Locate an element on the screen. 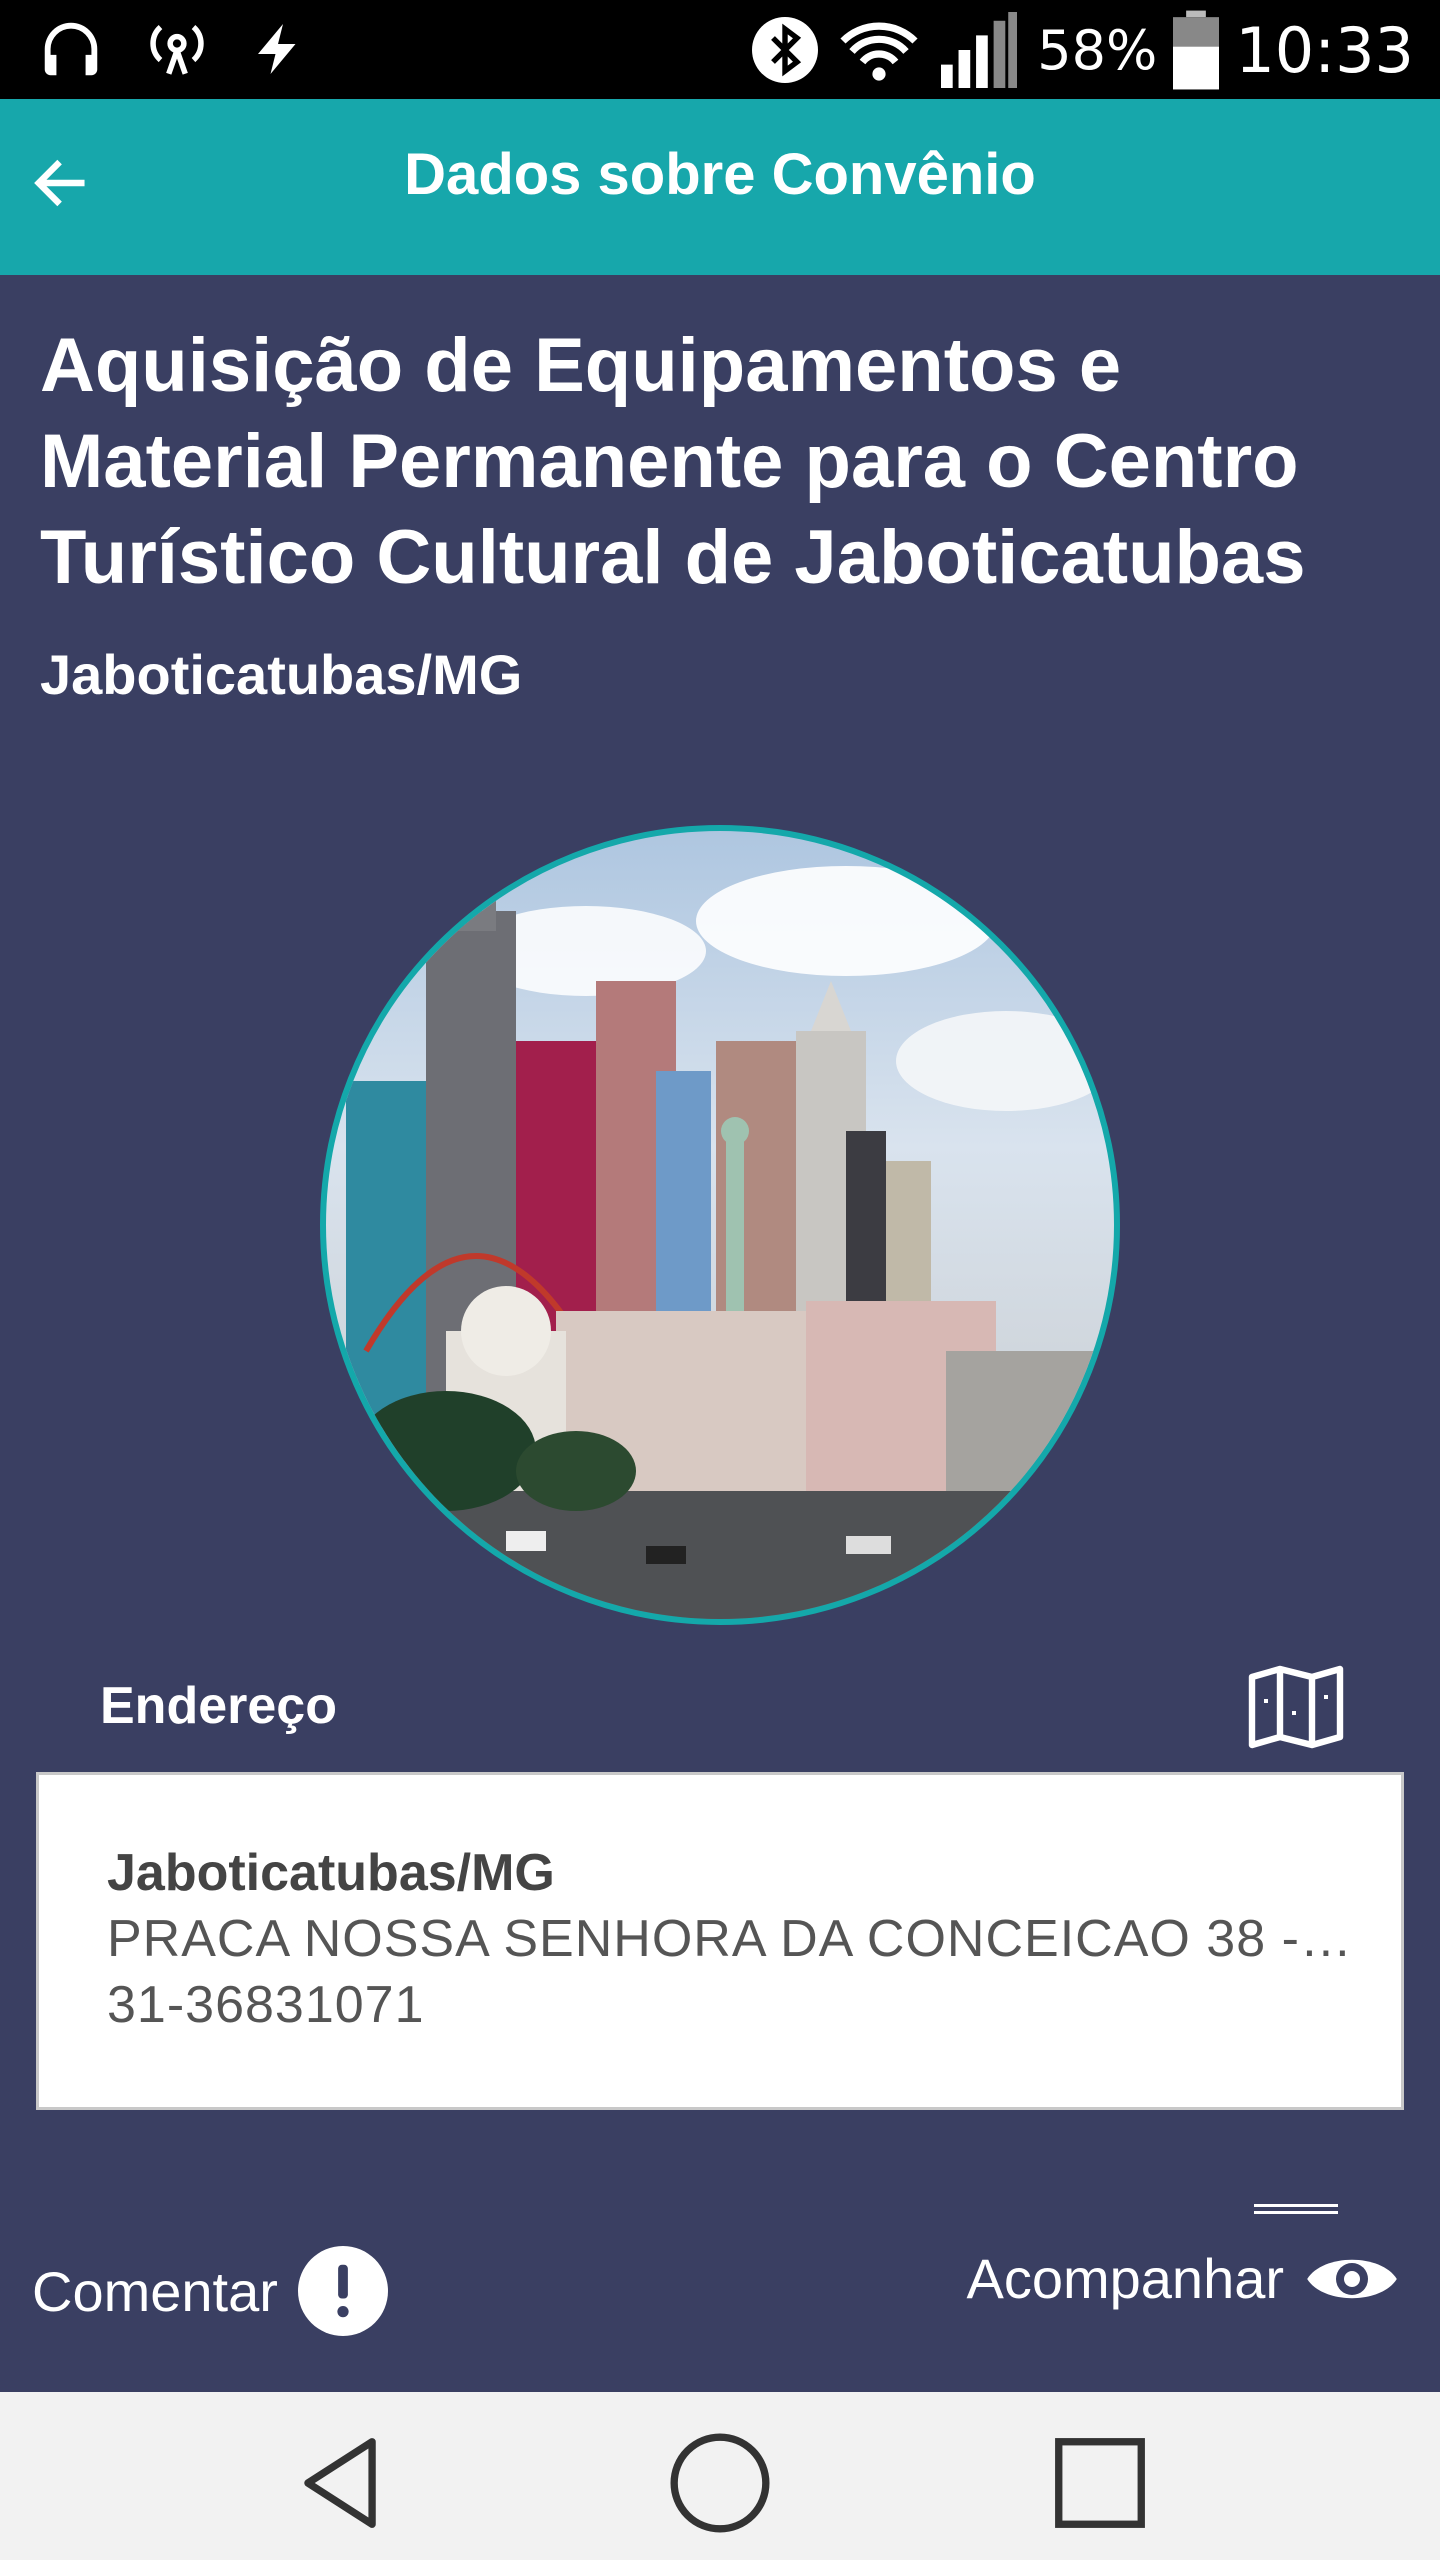 Image resolution: width=1440 pixels, height=2560 pixels. alert-icon is located at coordinates (342, 2291).